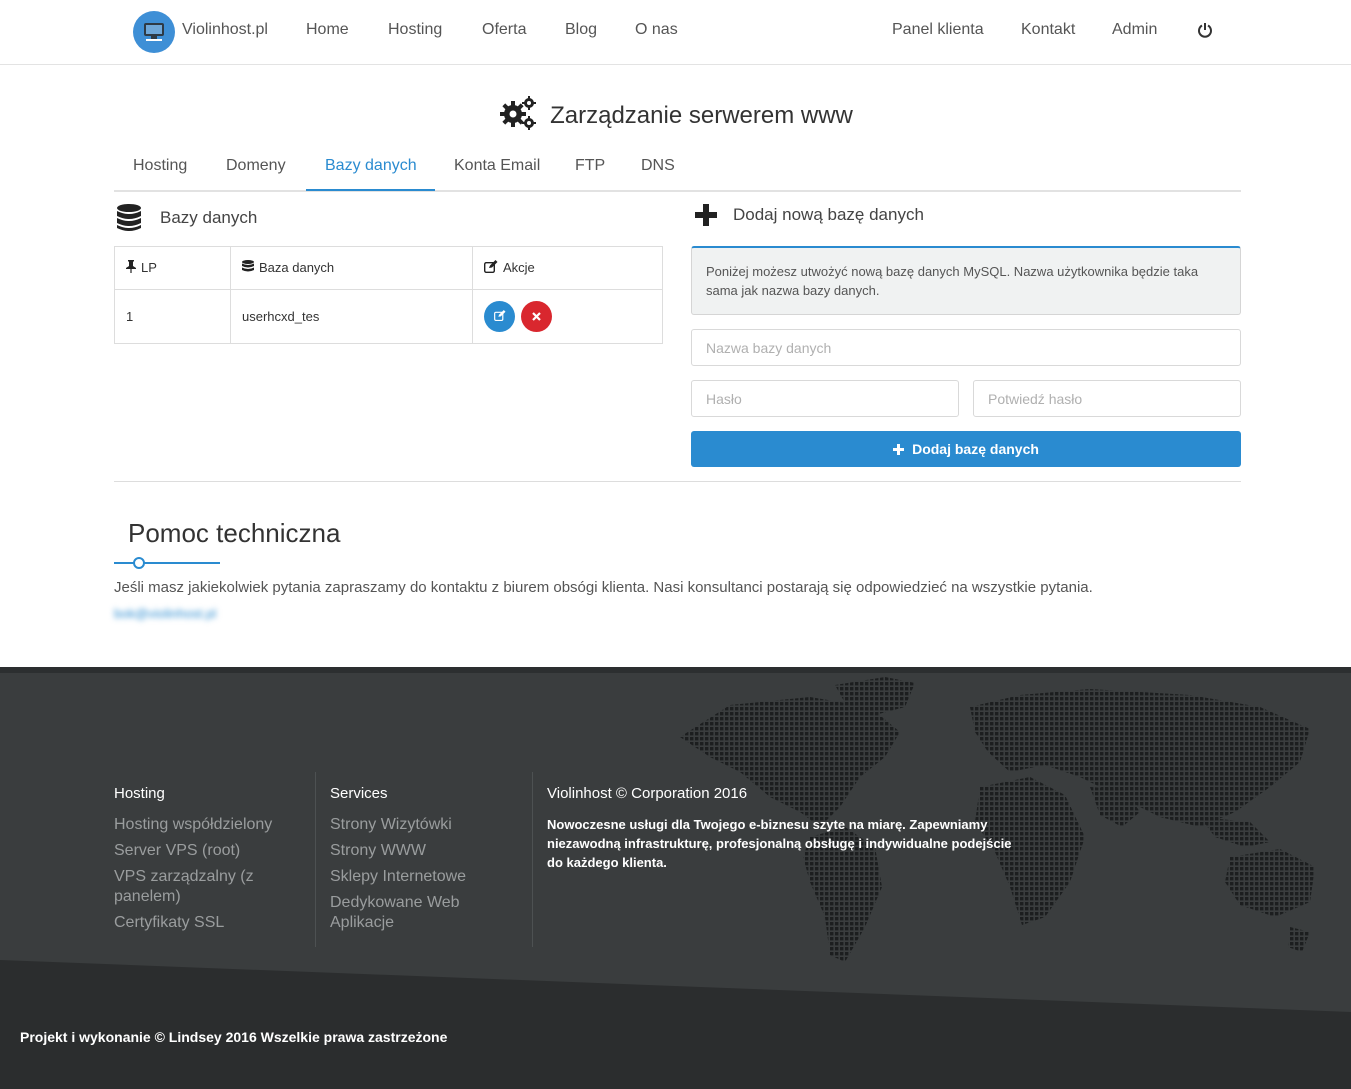 Image resolution: width=1351 pixels, height=1089 pixels. What do you see at coordinates (160, 166) in the screenshot?
I see `tab-hosting: Hosting` at bounding box center [160, 166].